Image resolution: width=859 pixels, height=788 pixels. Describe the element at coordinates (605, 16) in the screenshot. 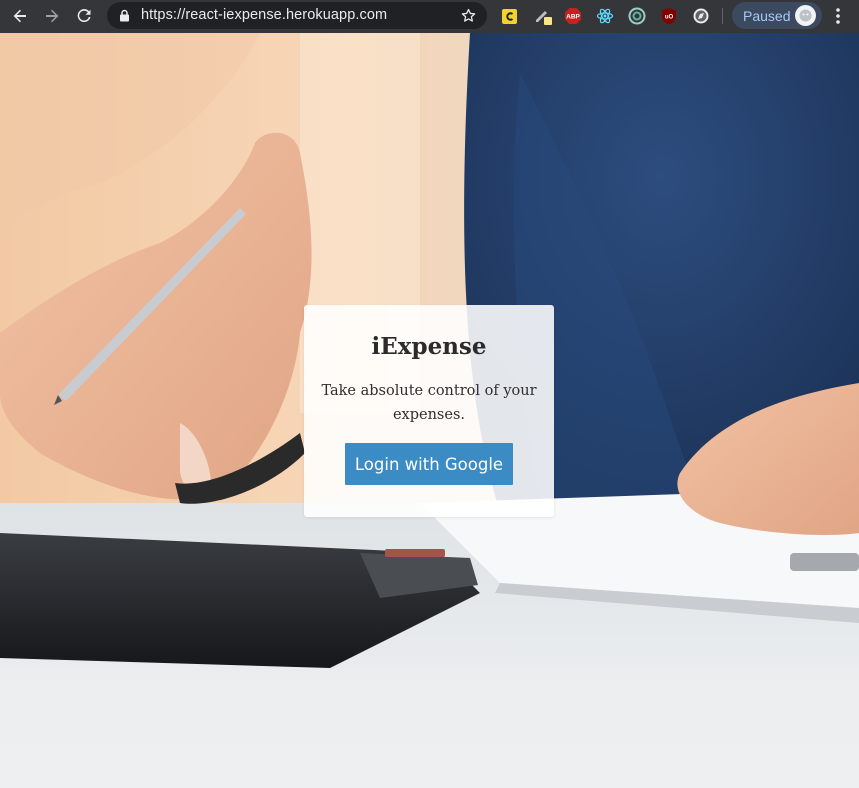

I see `react-devtools-icon` at that location.